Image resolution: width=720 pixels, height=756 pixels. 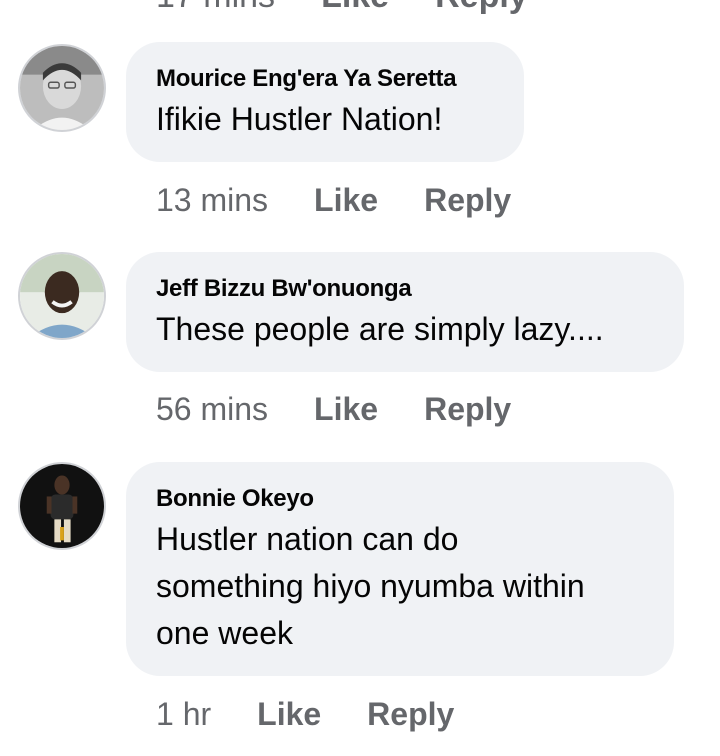 I want to click on comment-actions: 13 mins Like Reply, so click(x=333, y=200).